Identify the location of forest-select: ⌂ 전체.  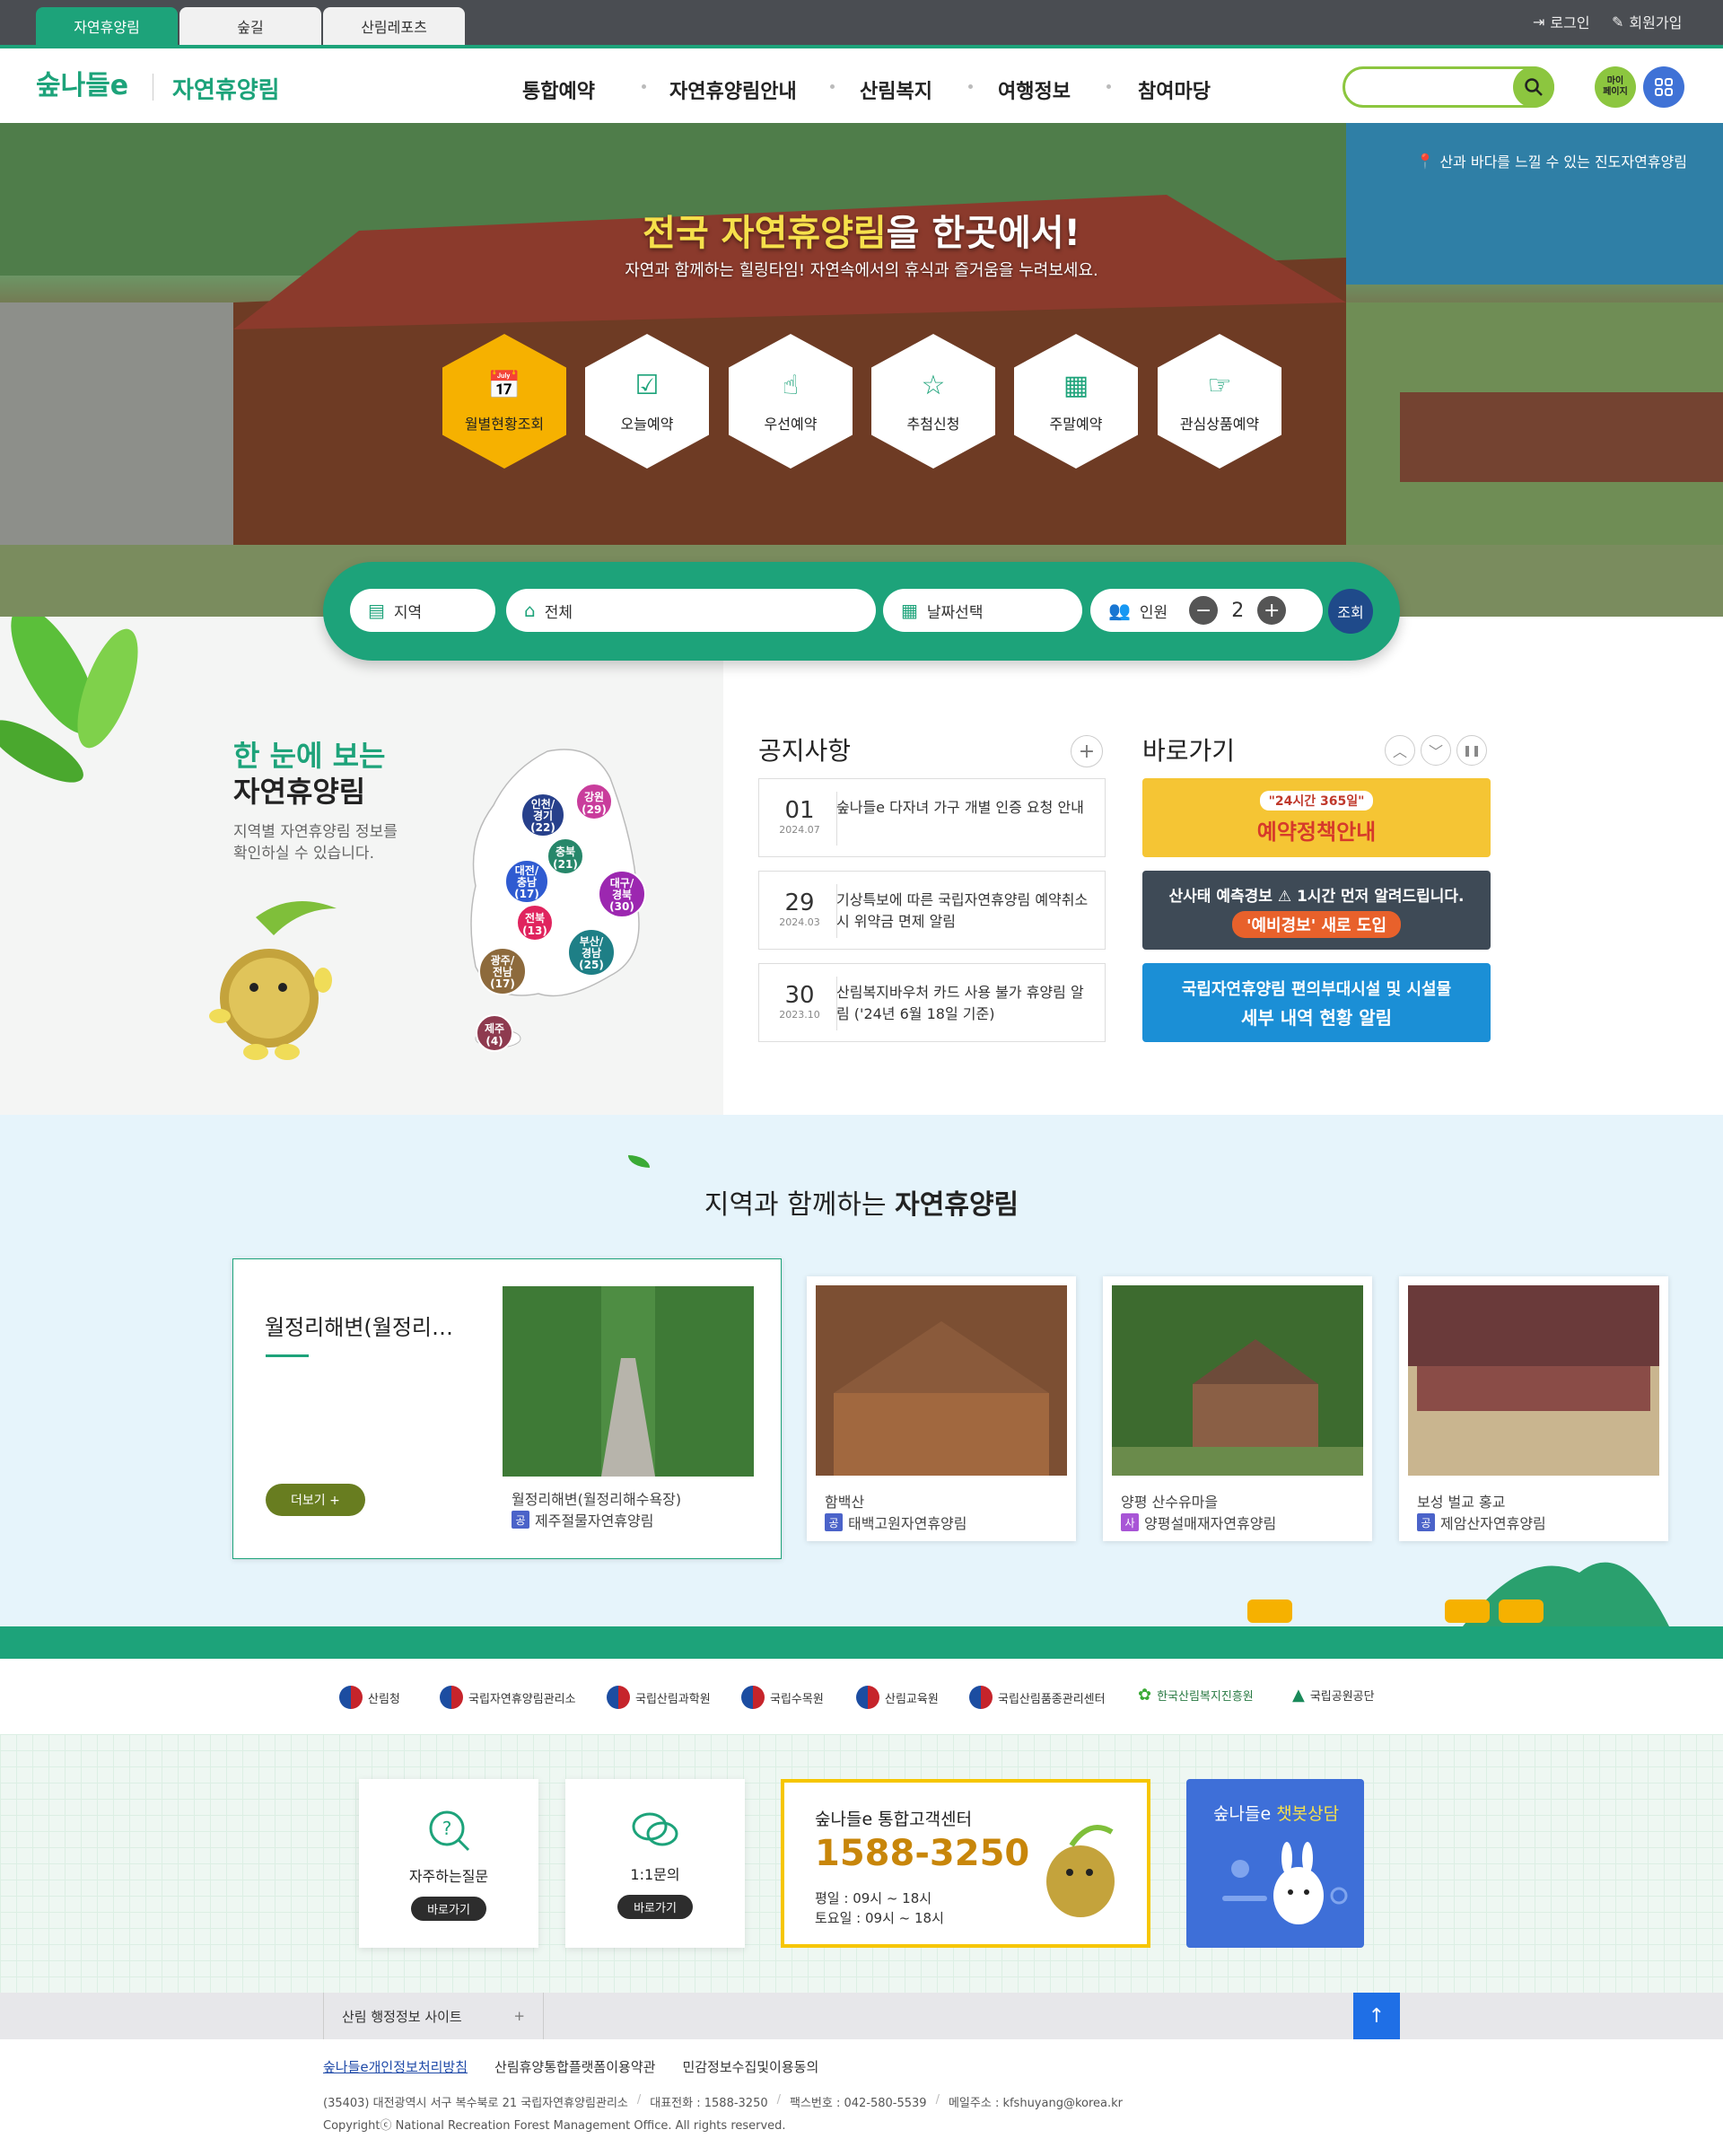
(691, 610).